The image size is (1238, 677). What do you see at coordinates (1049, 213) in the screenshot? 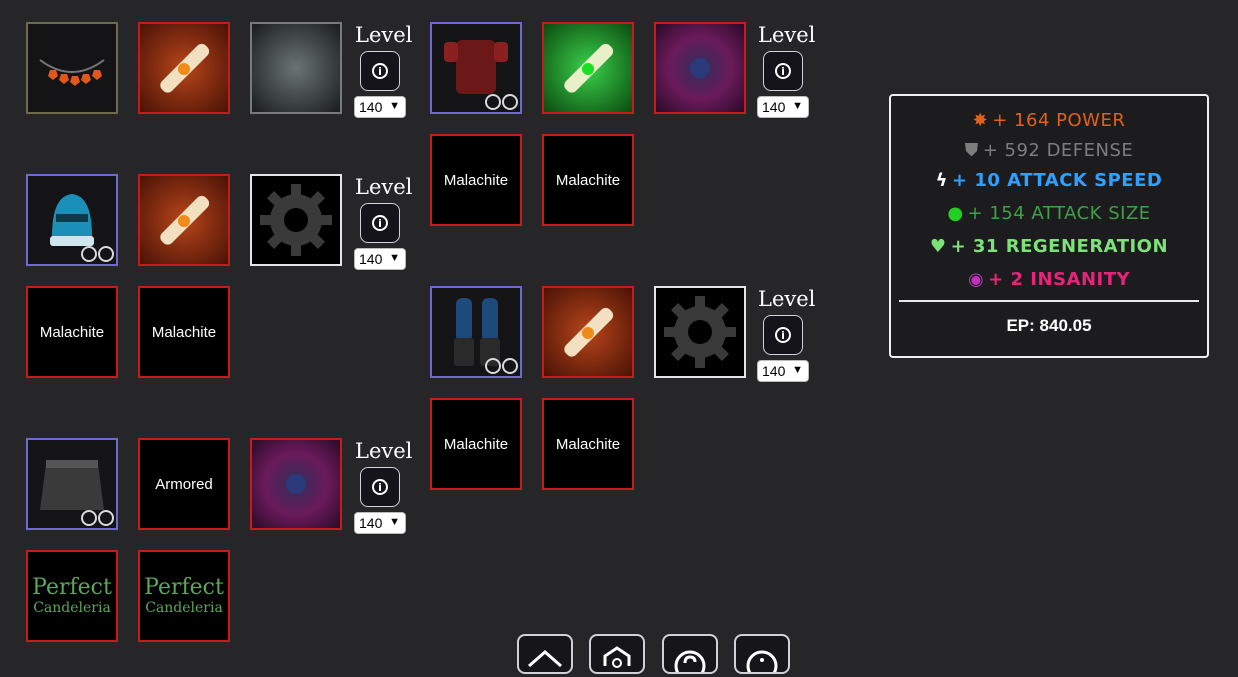
I see `stat-attack-size: ● + 154 ATTACK SIZE` at bounding box center [1049, 213].